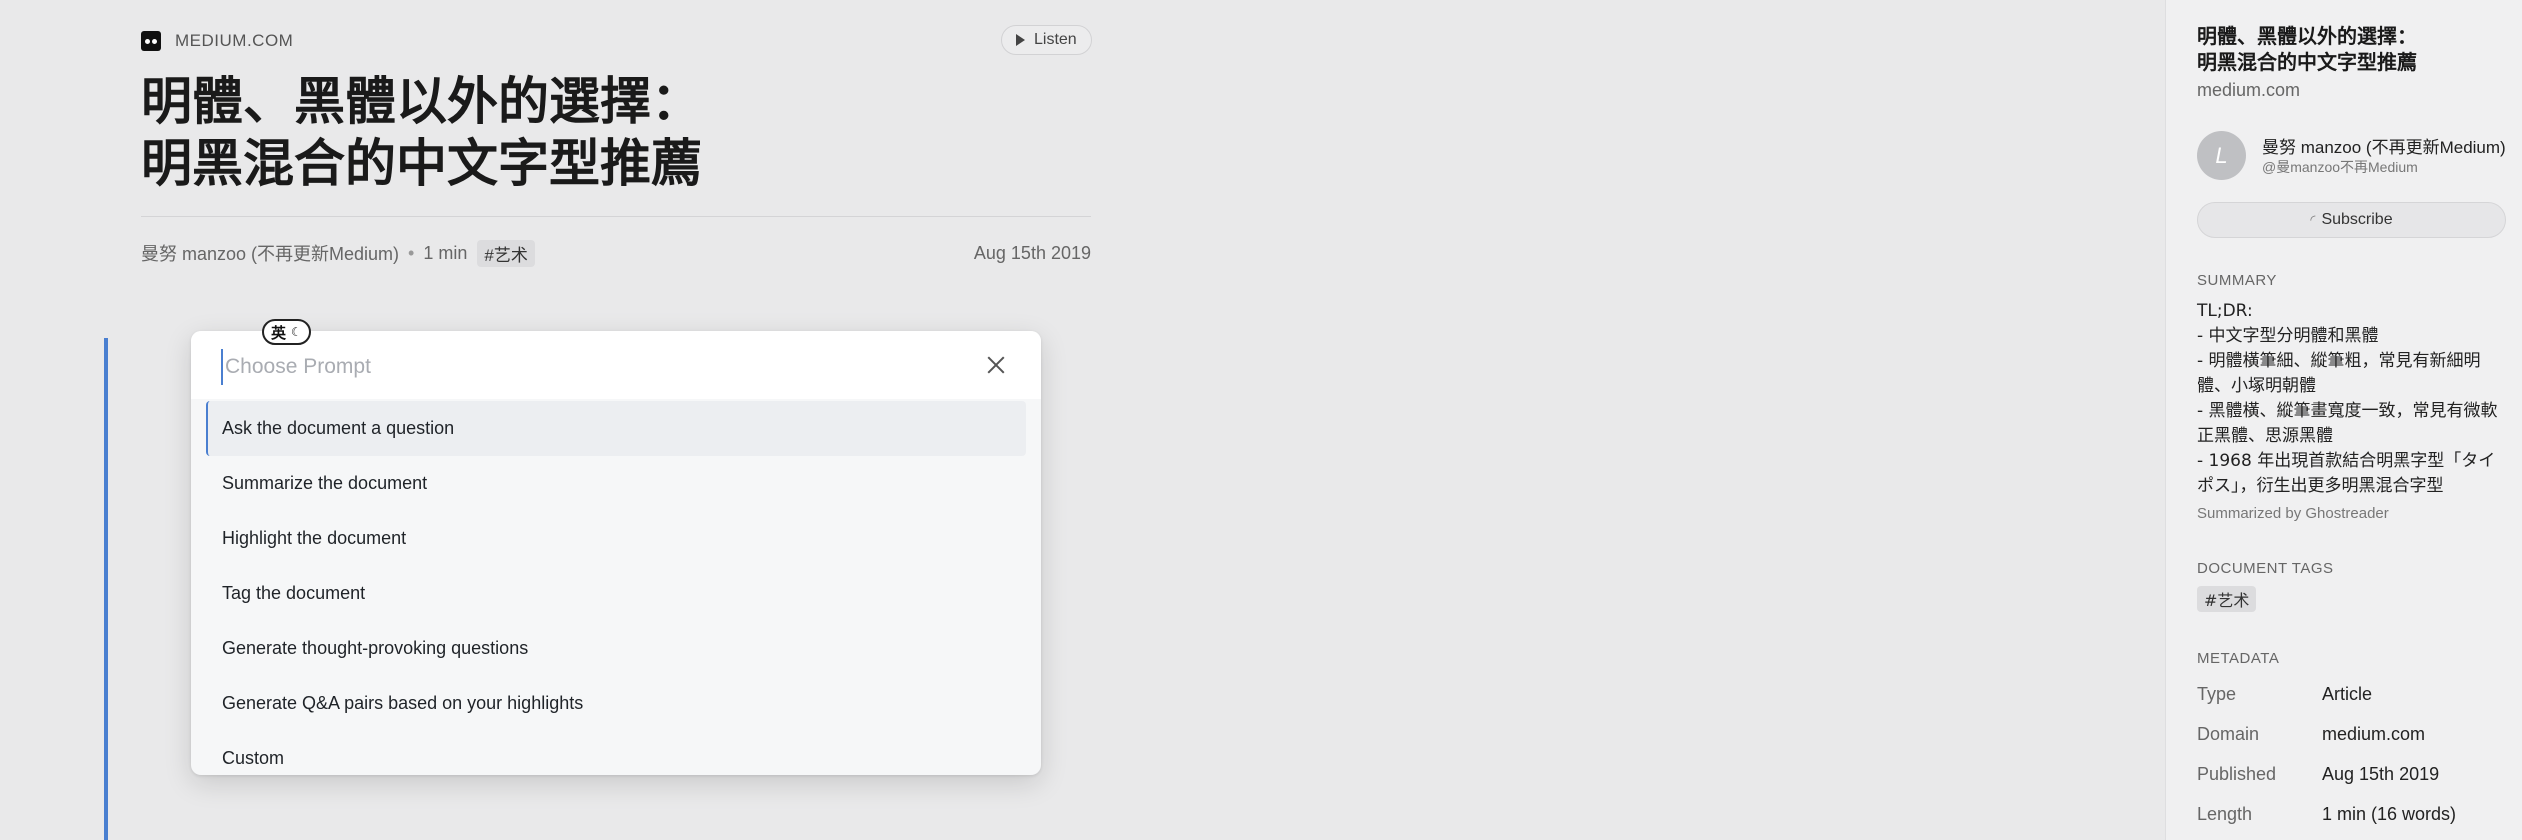  I want to click on prompt-dialog-header, so click(616, 365).